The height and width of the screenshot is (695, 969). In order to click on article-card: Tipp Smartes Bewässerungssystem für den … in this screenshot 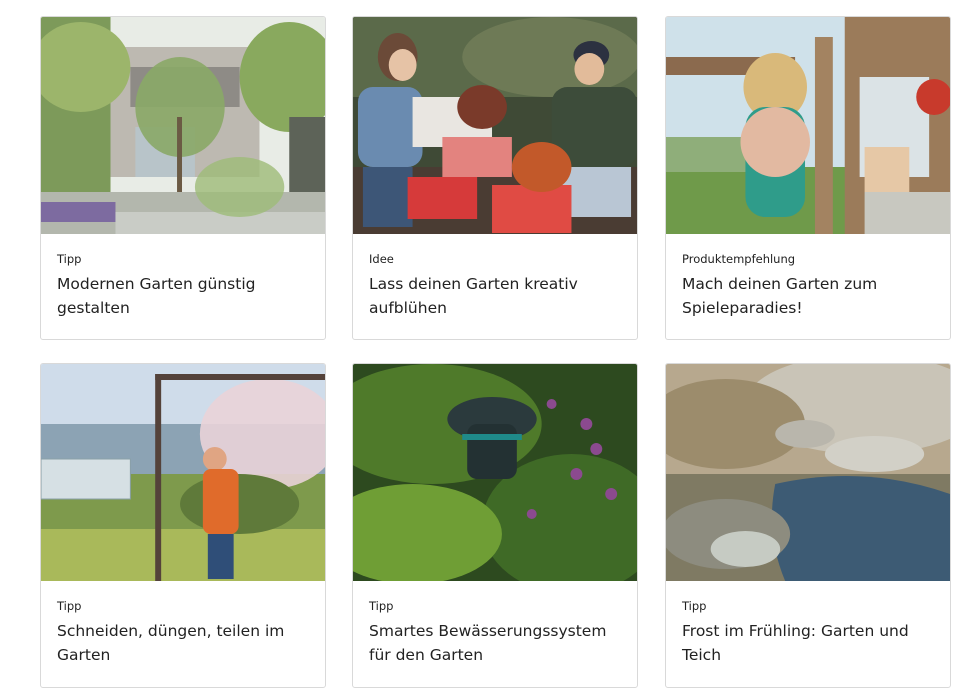, I will do `click(495, 525)`.